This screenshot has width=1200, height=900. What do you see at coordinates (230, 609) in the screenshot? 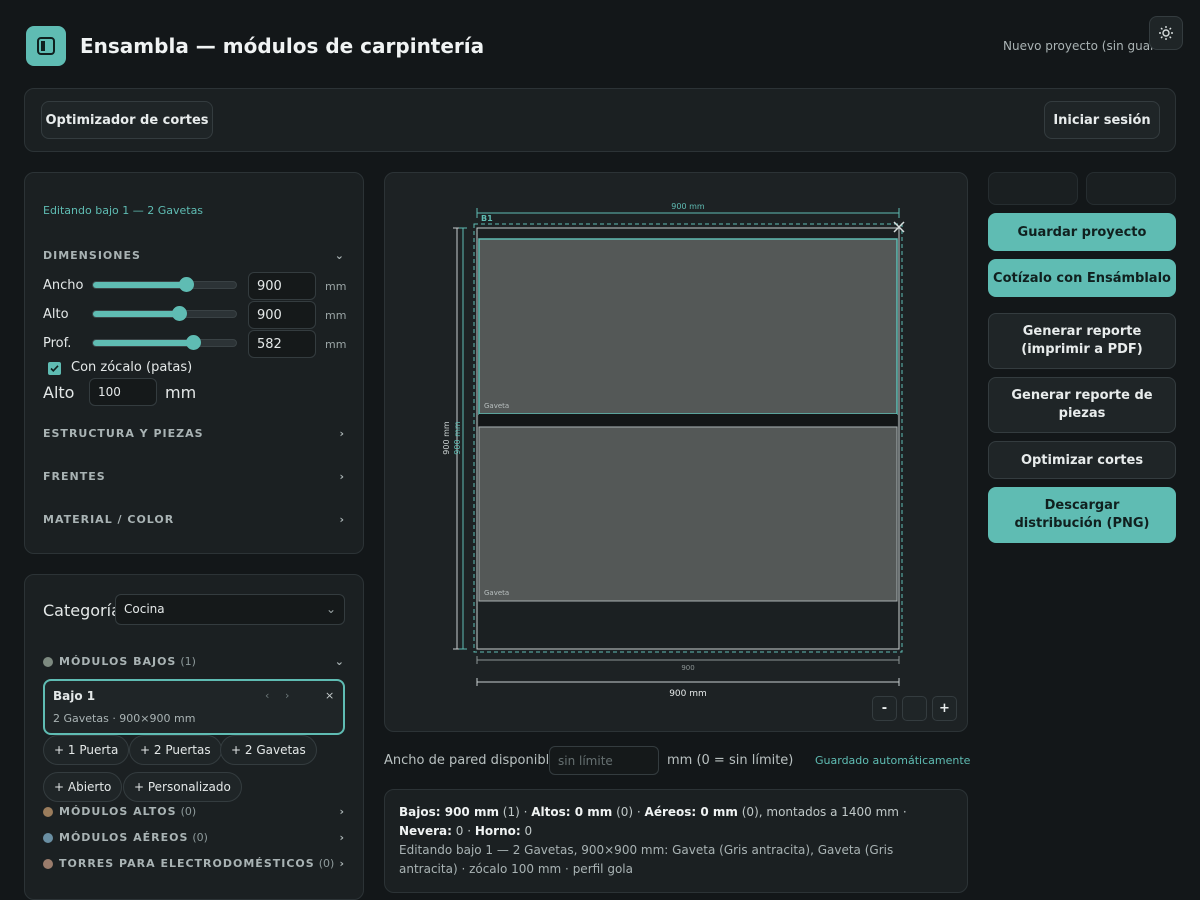
I see `category-select: Cocina ⌄` at bounding box center [230, 609].